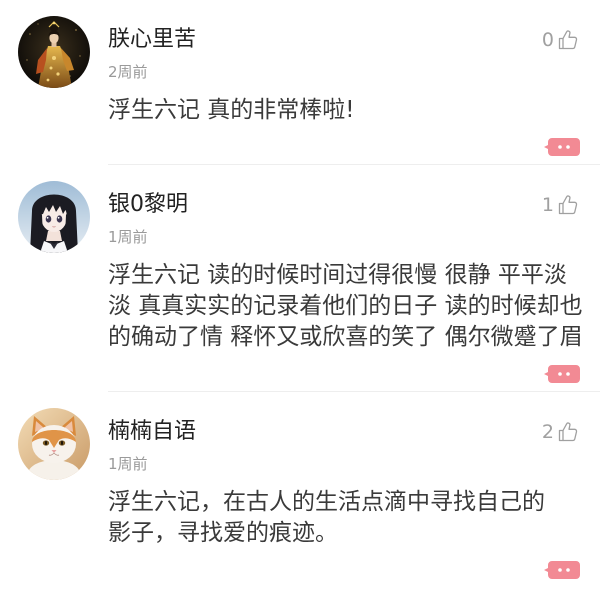  What do you see at coordinates (547, 40) in the screenshot?
I see `like-count: 0` at bounding box center [547, 40].